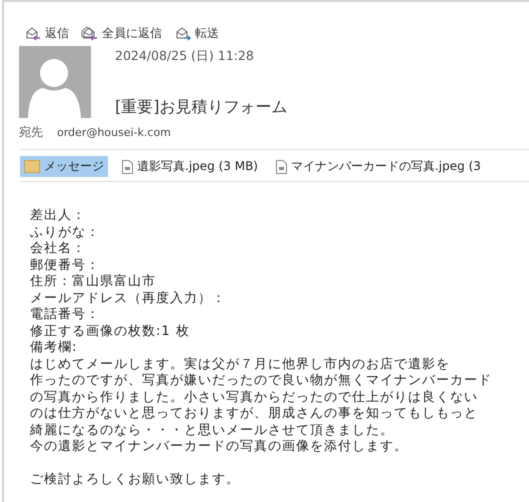 The width and height of the screenshot is (529, 502). Describe the element at coordinates (65, 232) in the screenshot. I see `body-text-line: ふりがな：` at that location.